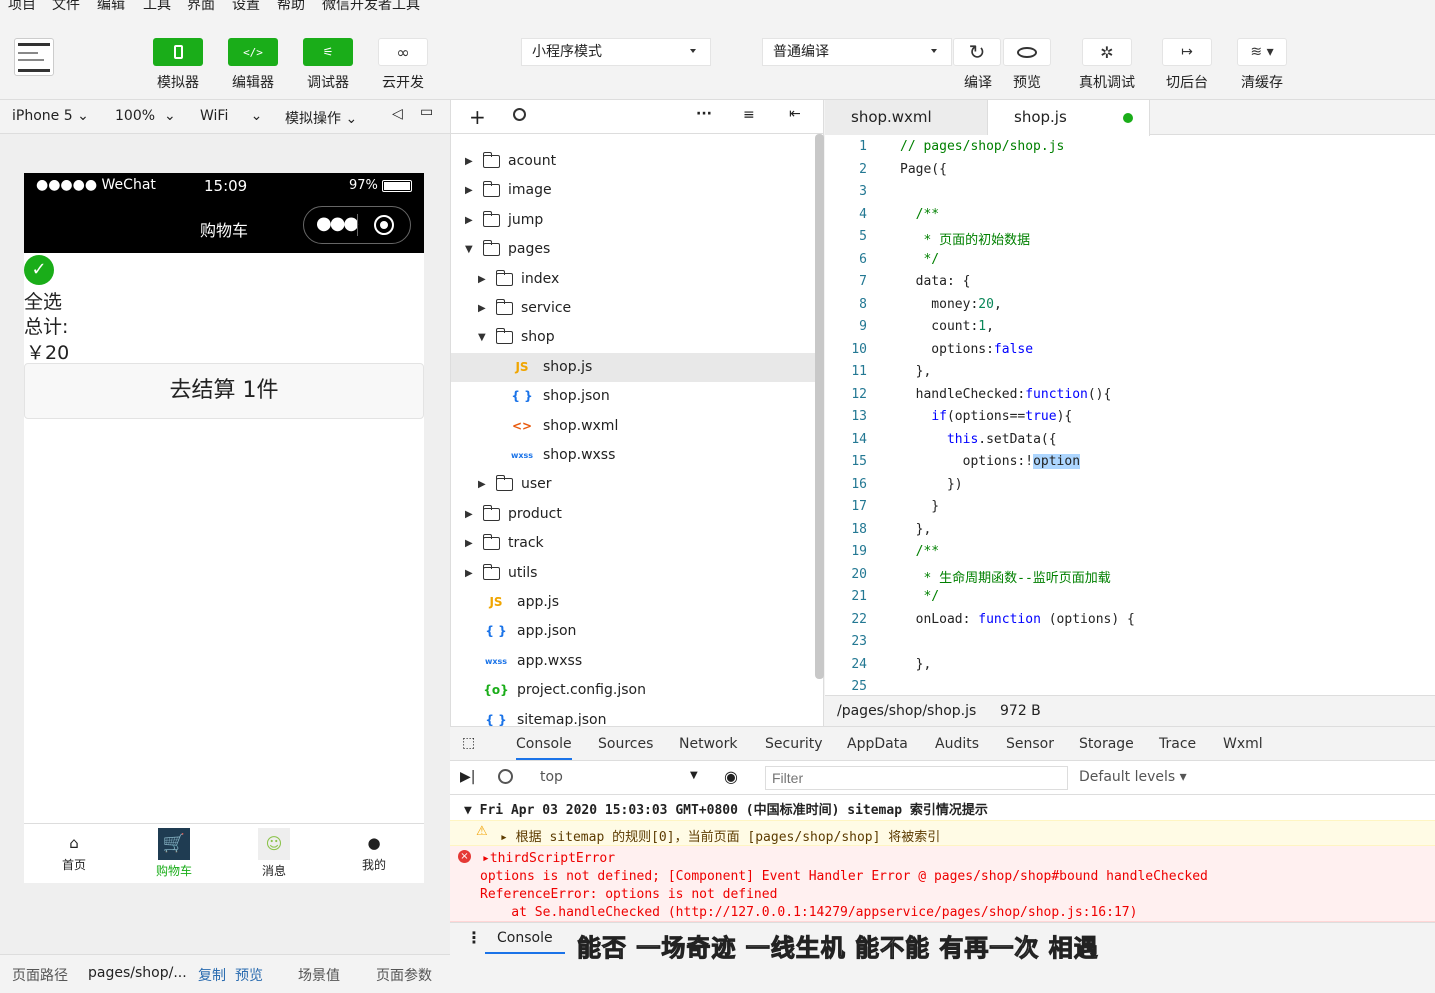  Describe the element at coordinates (1006, 394) in the screenshot. I see `code-line: handleChecked:function(){` at that location.